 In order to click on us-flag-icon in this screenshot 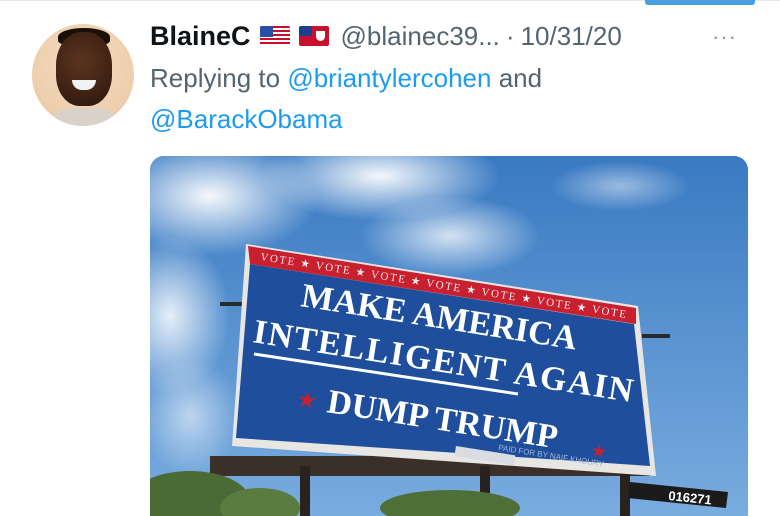, I will do `click(274, 36)`.